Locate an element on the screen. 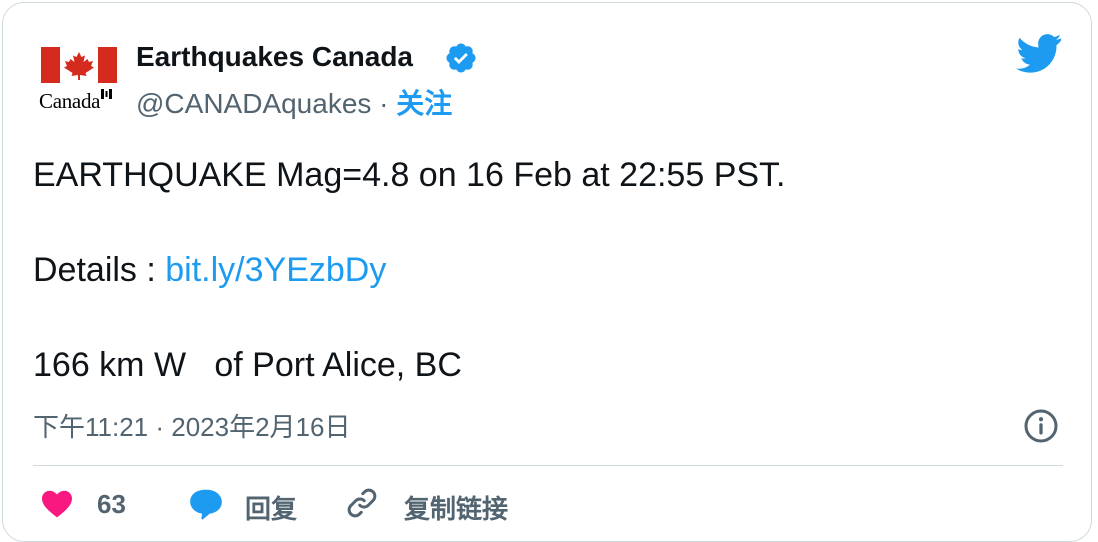  details-link: bit.ly/3YEzbDy is located at coordinates (275, 270).